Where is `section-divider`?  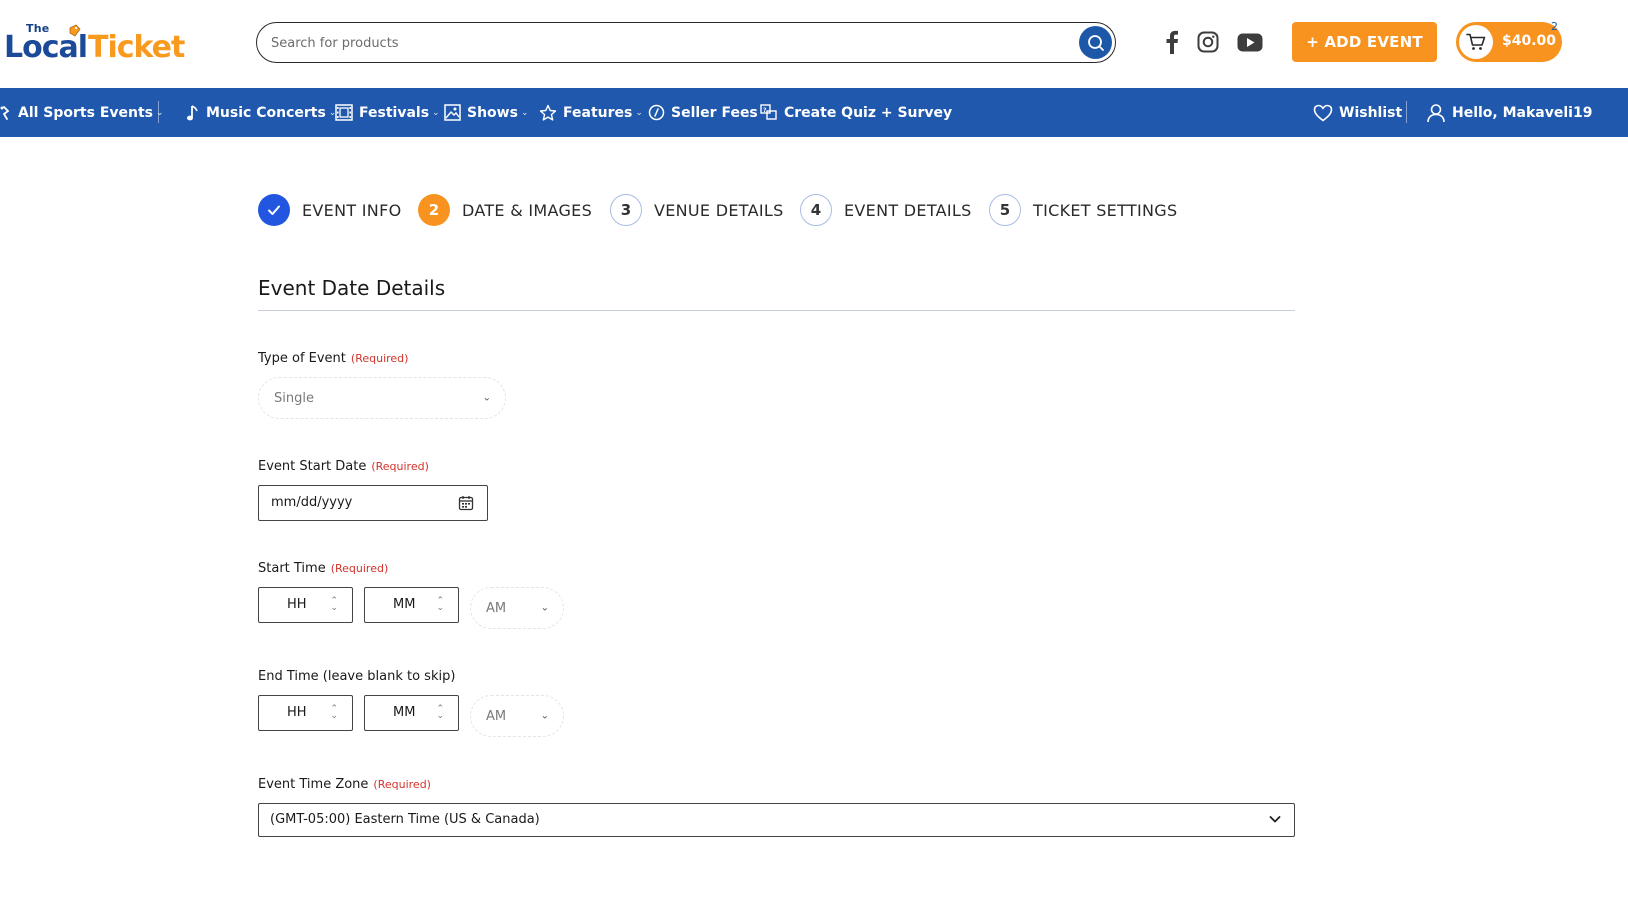
section-divider is located at coordinates (776, 310).